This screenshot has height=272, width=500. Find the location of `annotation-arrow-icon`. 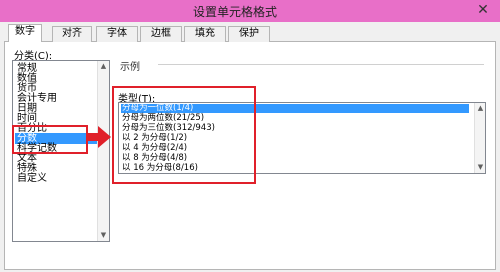

annotation-arrow-icon is located at coordinates (104, 137).